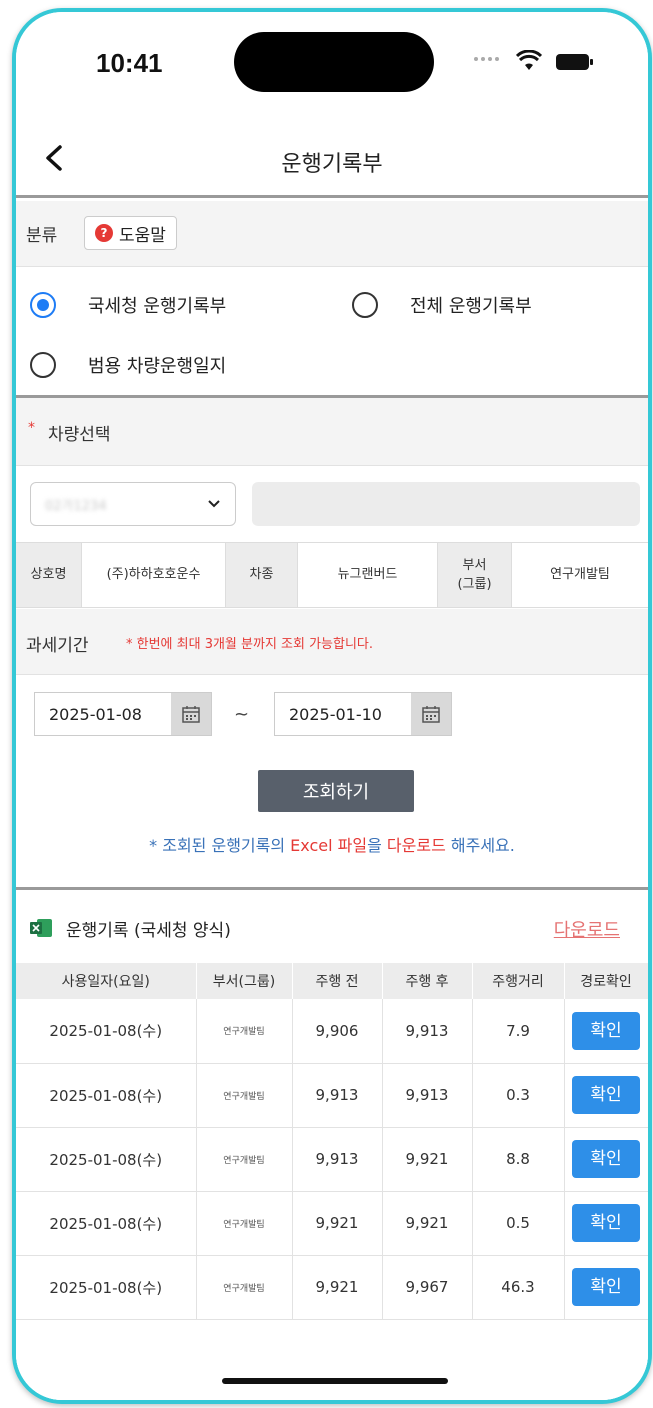 Image resolution: width=653 pixels, height=1408 pixels. What do you see at coordinates (368, 575) in the screenshot?
I see `car-type-value: 뉴그랜버드` at bounding box center [368, 575].